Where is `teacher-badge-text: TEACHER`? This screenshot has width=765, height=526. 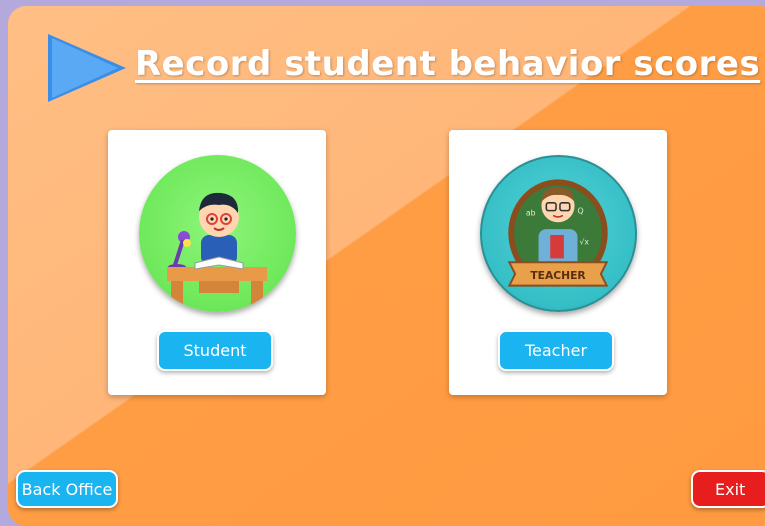 teacher-badge-text: TEACHER is located at coordinates (558, 275).